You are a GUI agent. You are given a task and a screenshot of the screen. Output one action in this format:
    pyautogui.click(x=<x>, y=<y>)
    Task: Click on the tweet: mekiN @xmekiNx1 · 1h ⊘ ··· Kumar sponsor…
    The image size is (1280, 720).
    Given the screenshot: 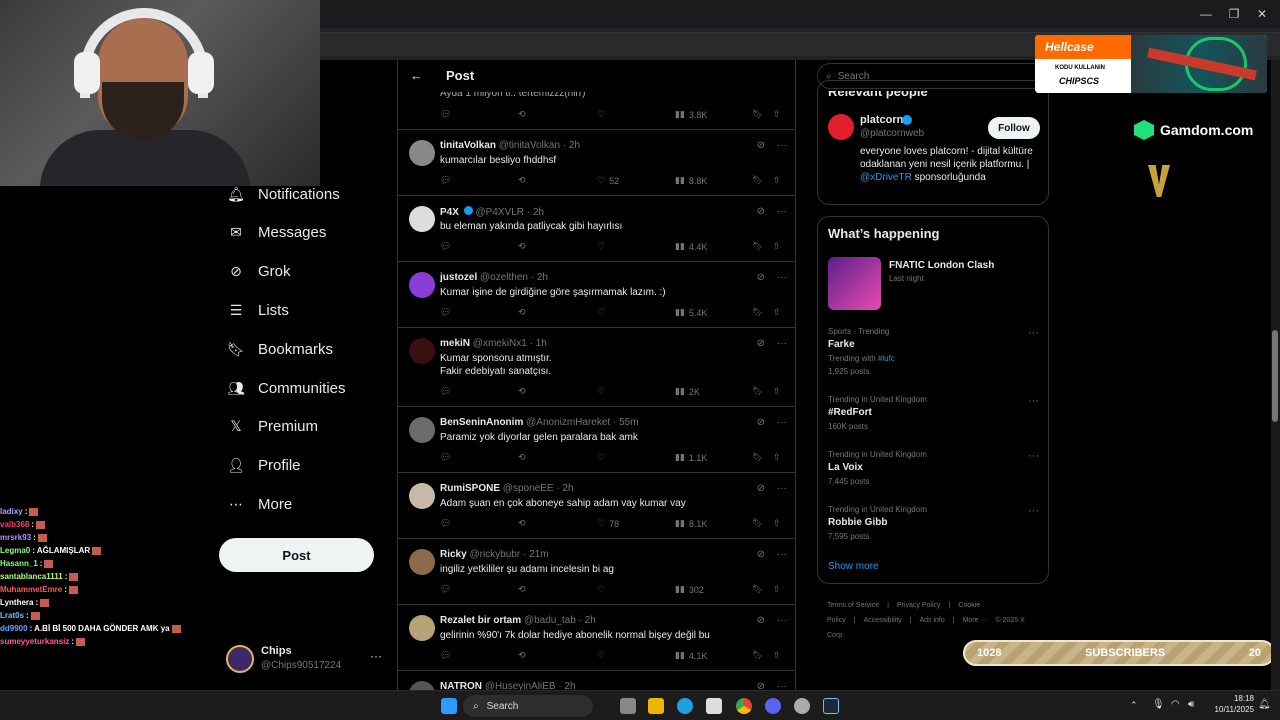 What is the action you would take?
    pyautogui.click(x=596, y=367)
    